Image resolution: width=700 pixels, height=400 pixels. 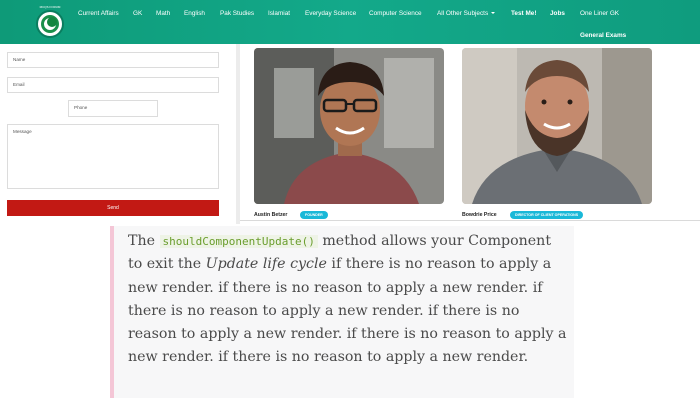 I want to click on nav-all-other-subjects-label: All Other Subjects, so click(x=463, y=13).